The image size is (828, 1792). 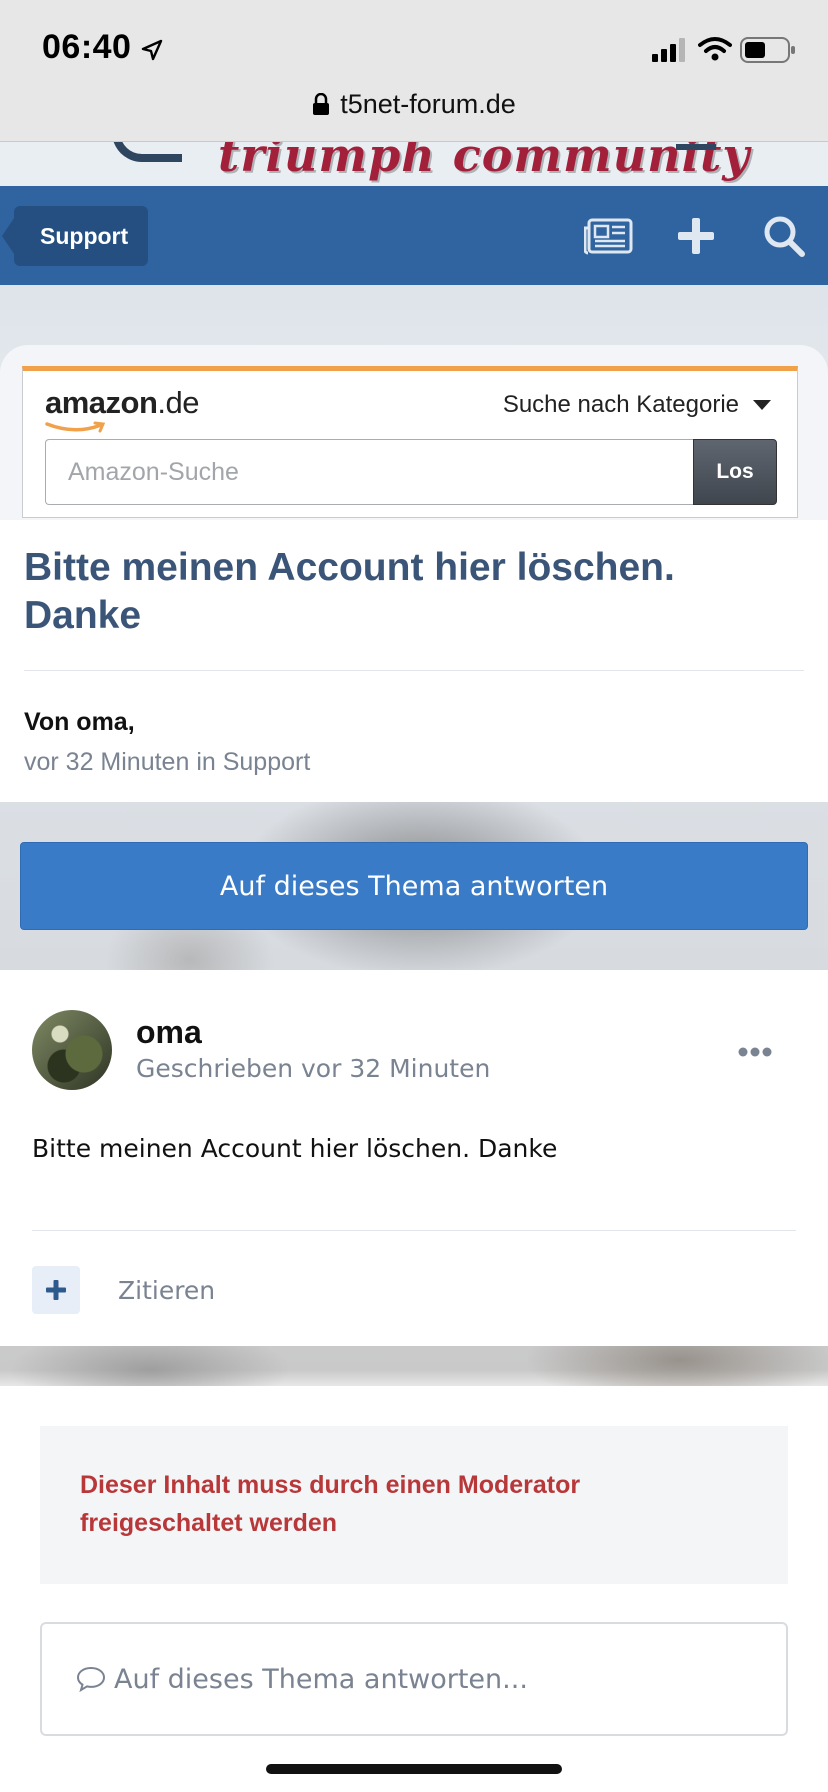 What do you see at coordinates (715, 49) in the screenshot?
I see `wifi-icon` at bounding box center [715, 49].